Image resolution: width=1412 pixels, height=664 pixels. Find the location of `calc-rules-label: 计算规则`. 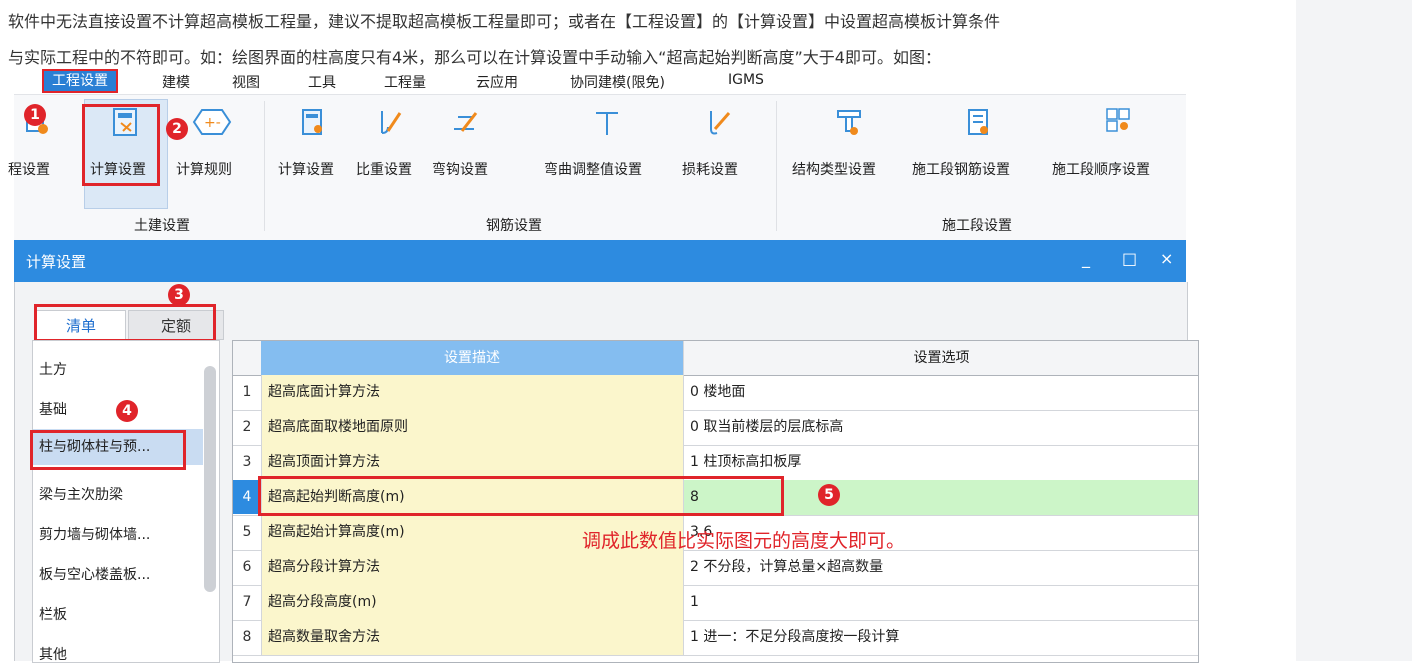

calc-rules-label: 计算规则 is located at coordinates (204, 170).